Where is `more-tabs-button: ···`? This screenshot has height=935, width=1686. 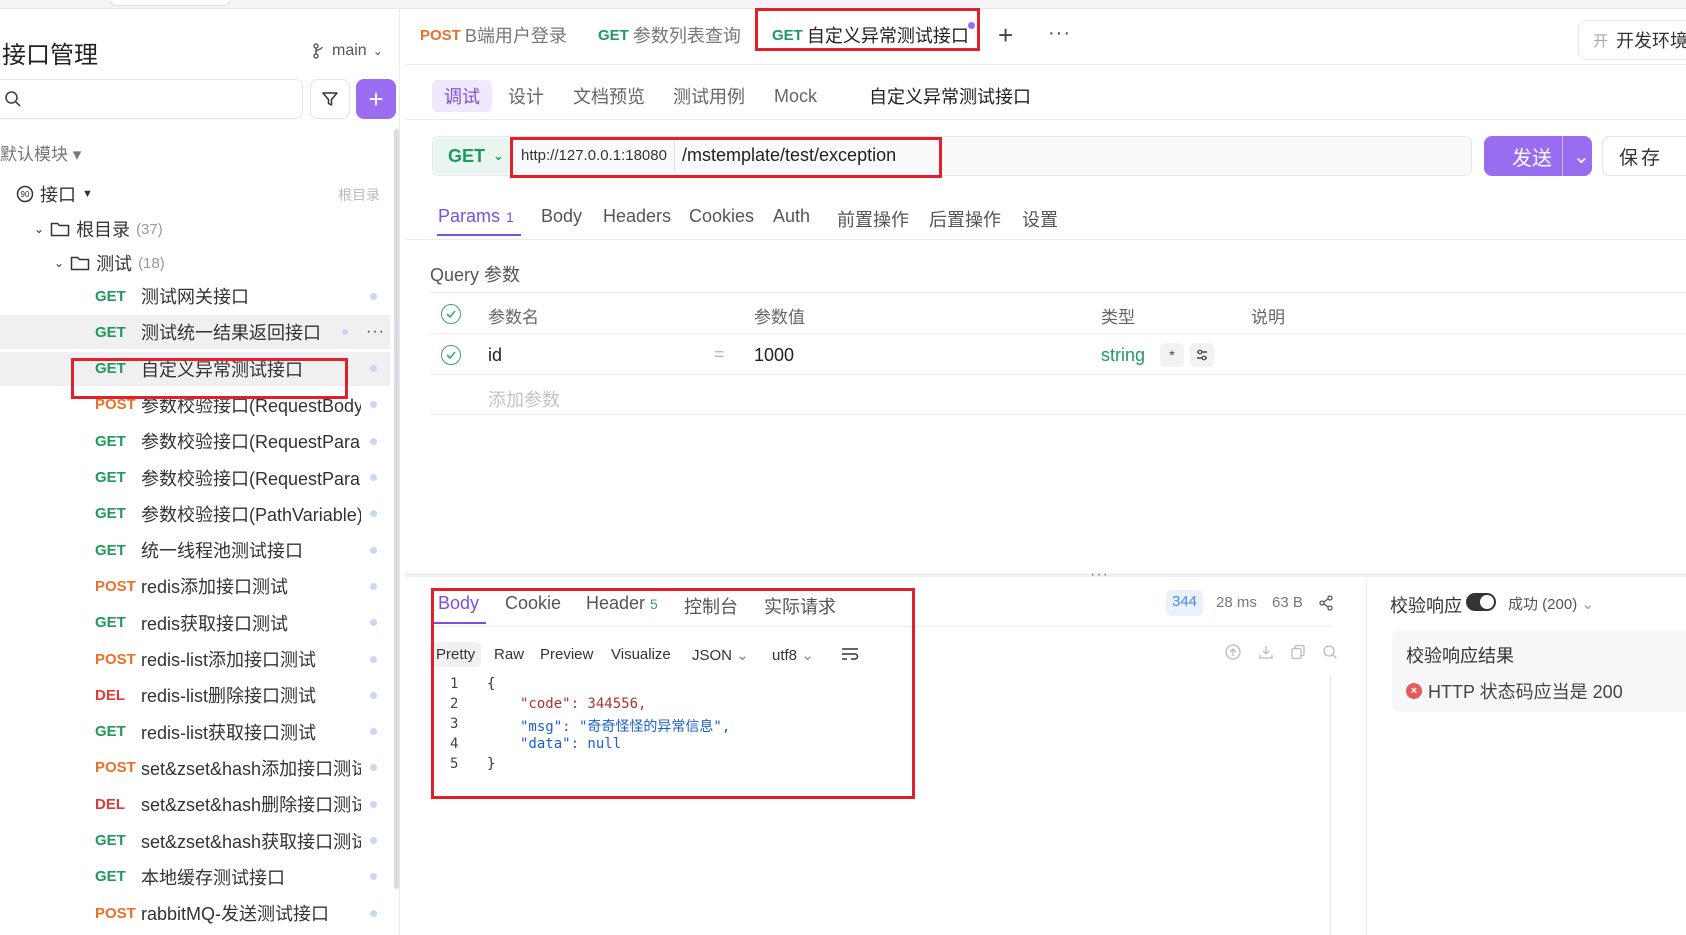 more-tabs-button: ··· is located at coordinates (1059, 33).